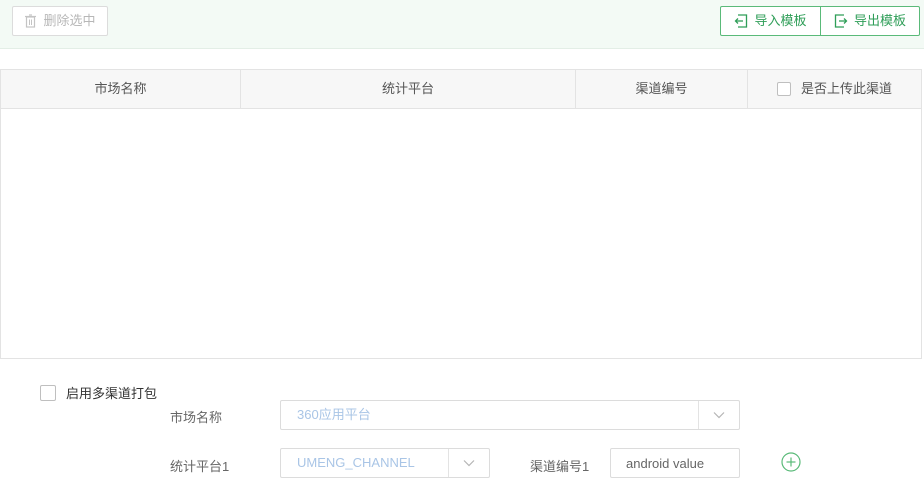 The width and height of the screenshot is (924, 485). Describe the element at coordinates (121, 89) in the screenshot. I see `column-header-market-name: 市场名称` at that location.